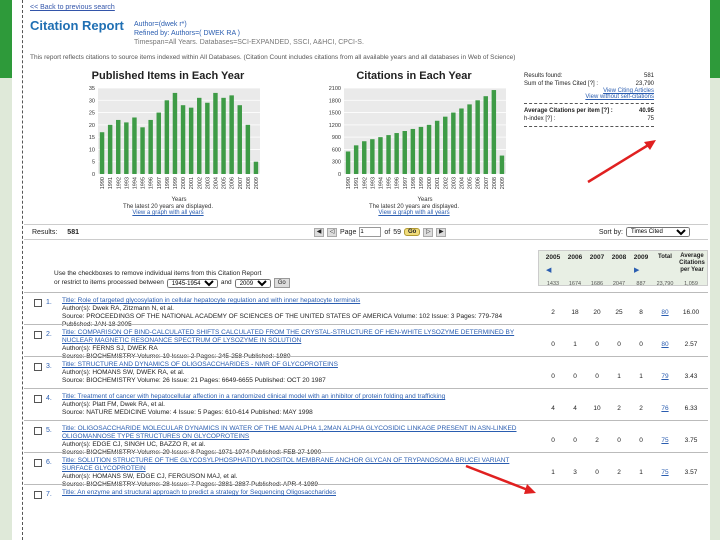 This screenshot has width=720, height=540. Describe the element at coordinates (397, 232) in the screenshot. I see `total-pages: 59` at that location.